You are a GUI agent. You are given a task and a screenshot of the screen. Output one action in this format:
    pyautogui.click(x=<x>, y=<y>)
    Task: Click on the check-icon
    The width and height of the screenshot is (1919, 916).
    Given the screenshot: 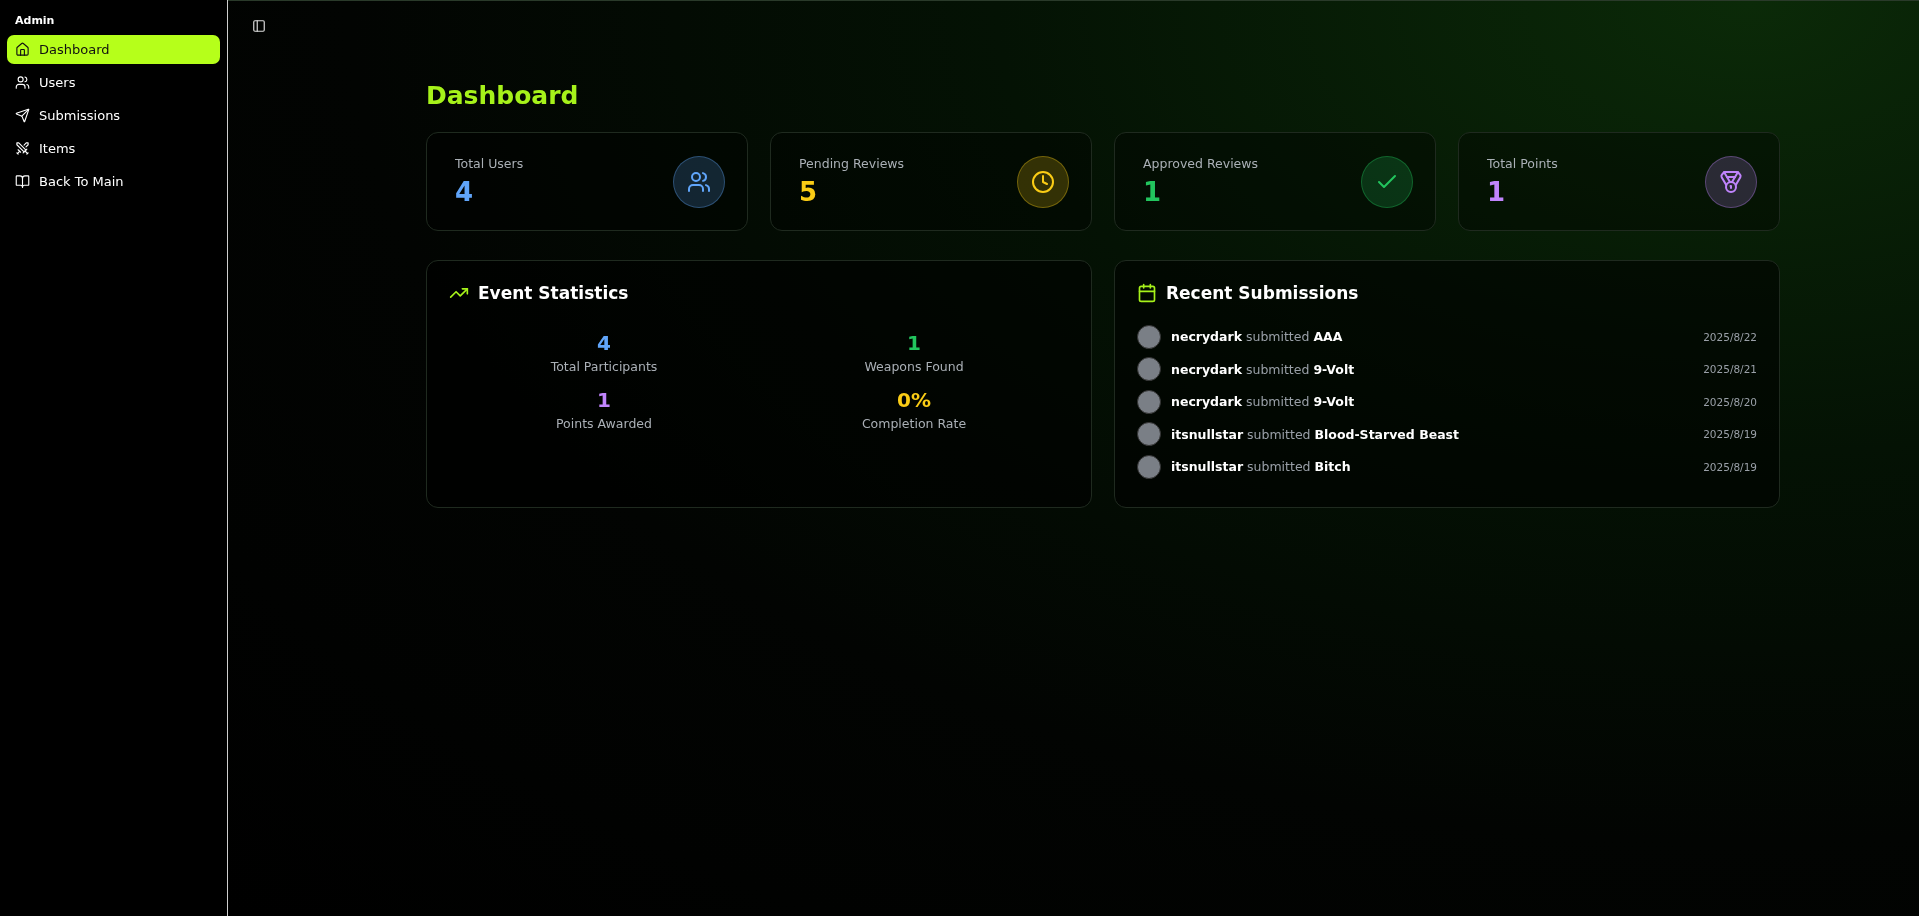 What is the action you would take?
    pyautogui.click(x=1387, y=181)
    